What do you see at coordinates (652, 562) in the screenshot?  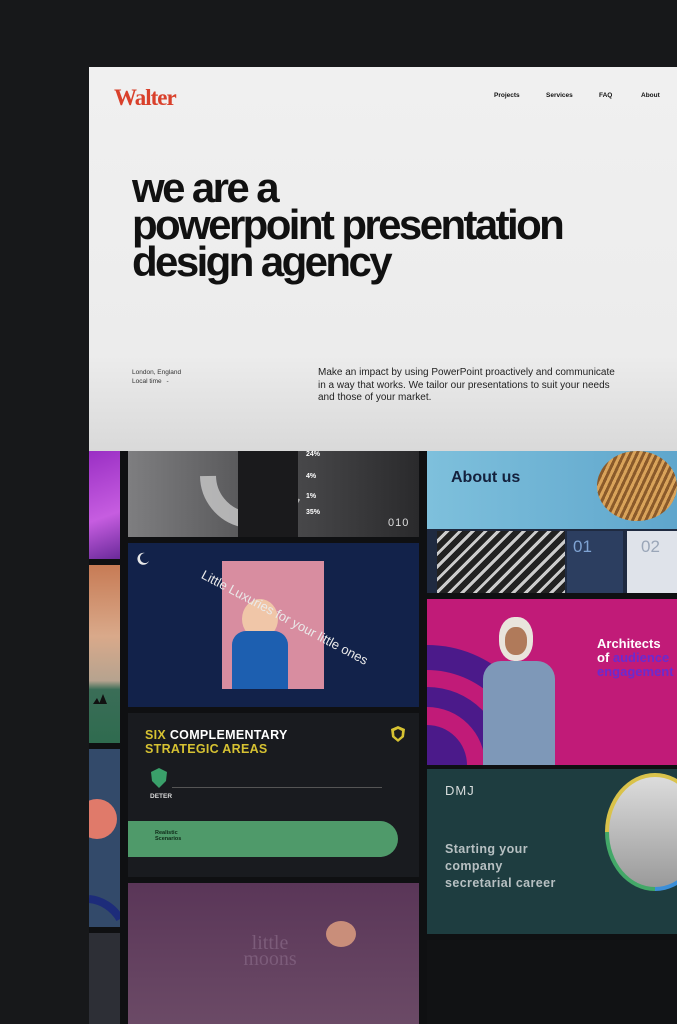 I see `number-card-2: 02` at bounding box center [652, 562].